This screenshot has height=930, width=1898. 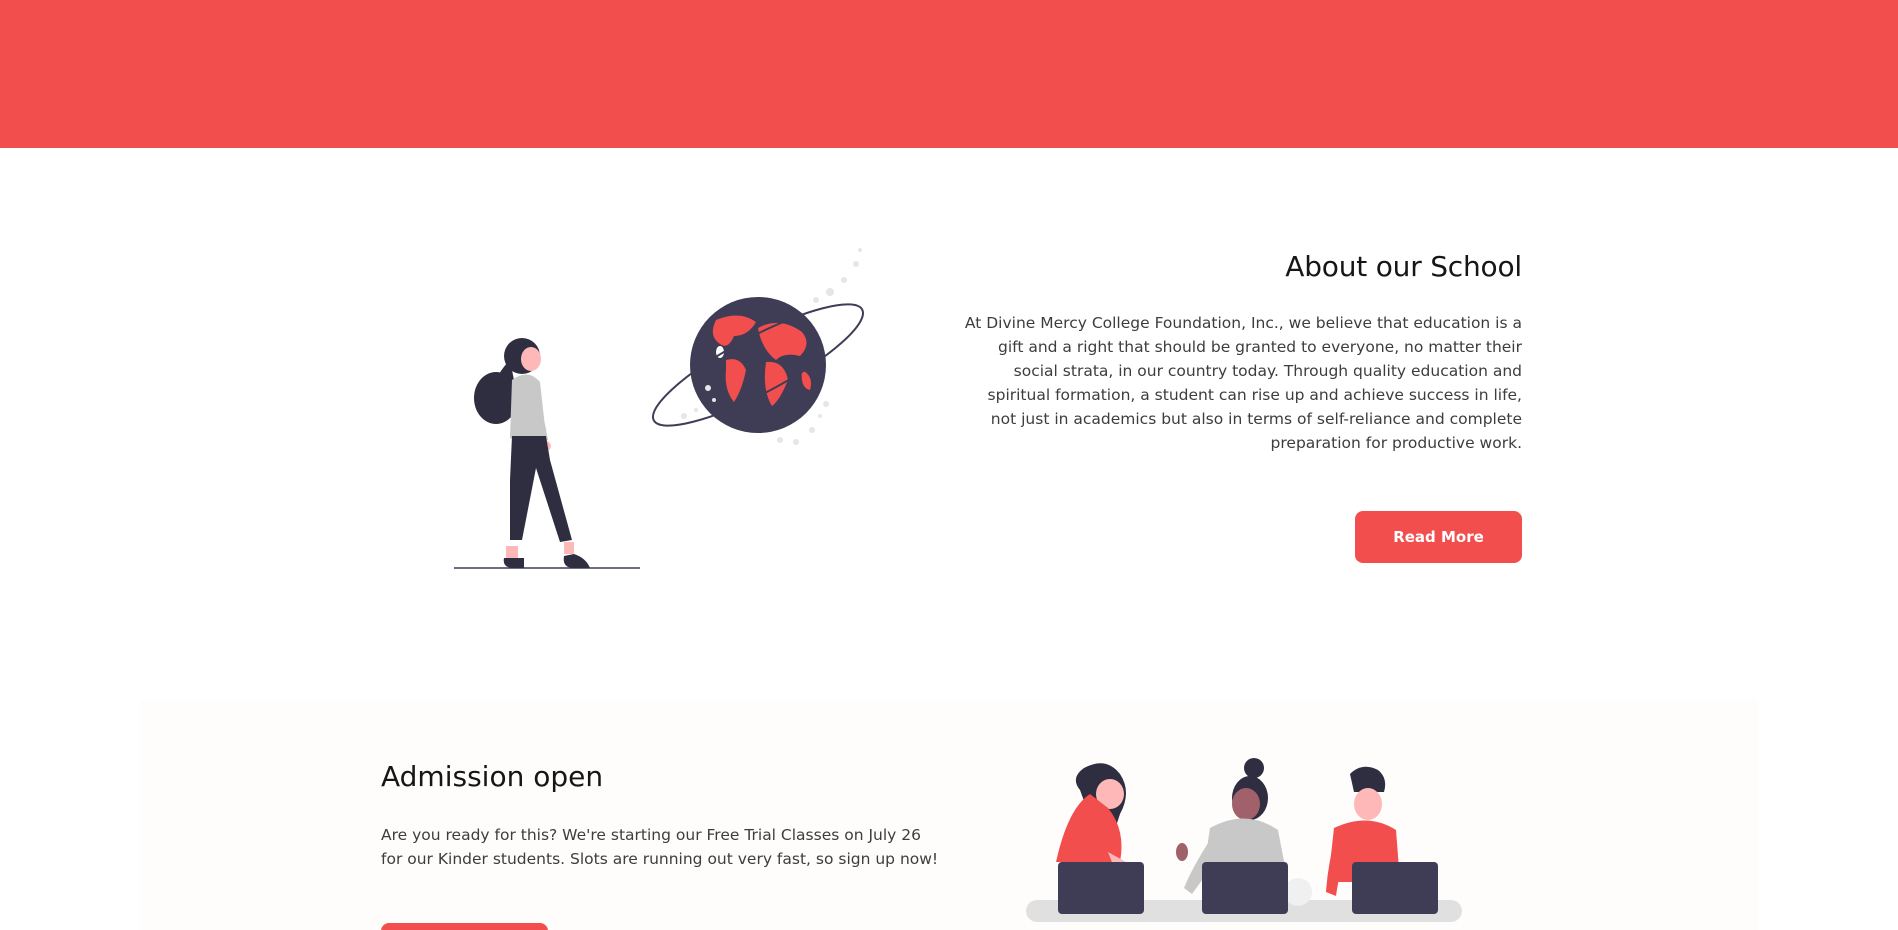 I want to click on students-laptops-illustration, so click(x=1246, y=821).